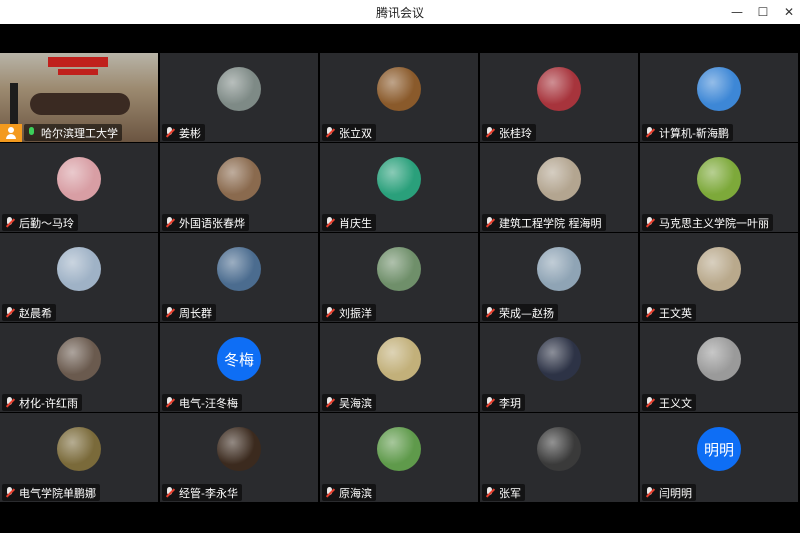 This screenshot has height=533, width=800. I want to click on participant-tile: 荣成—赵扬, so click(559, 277).